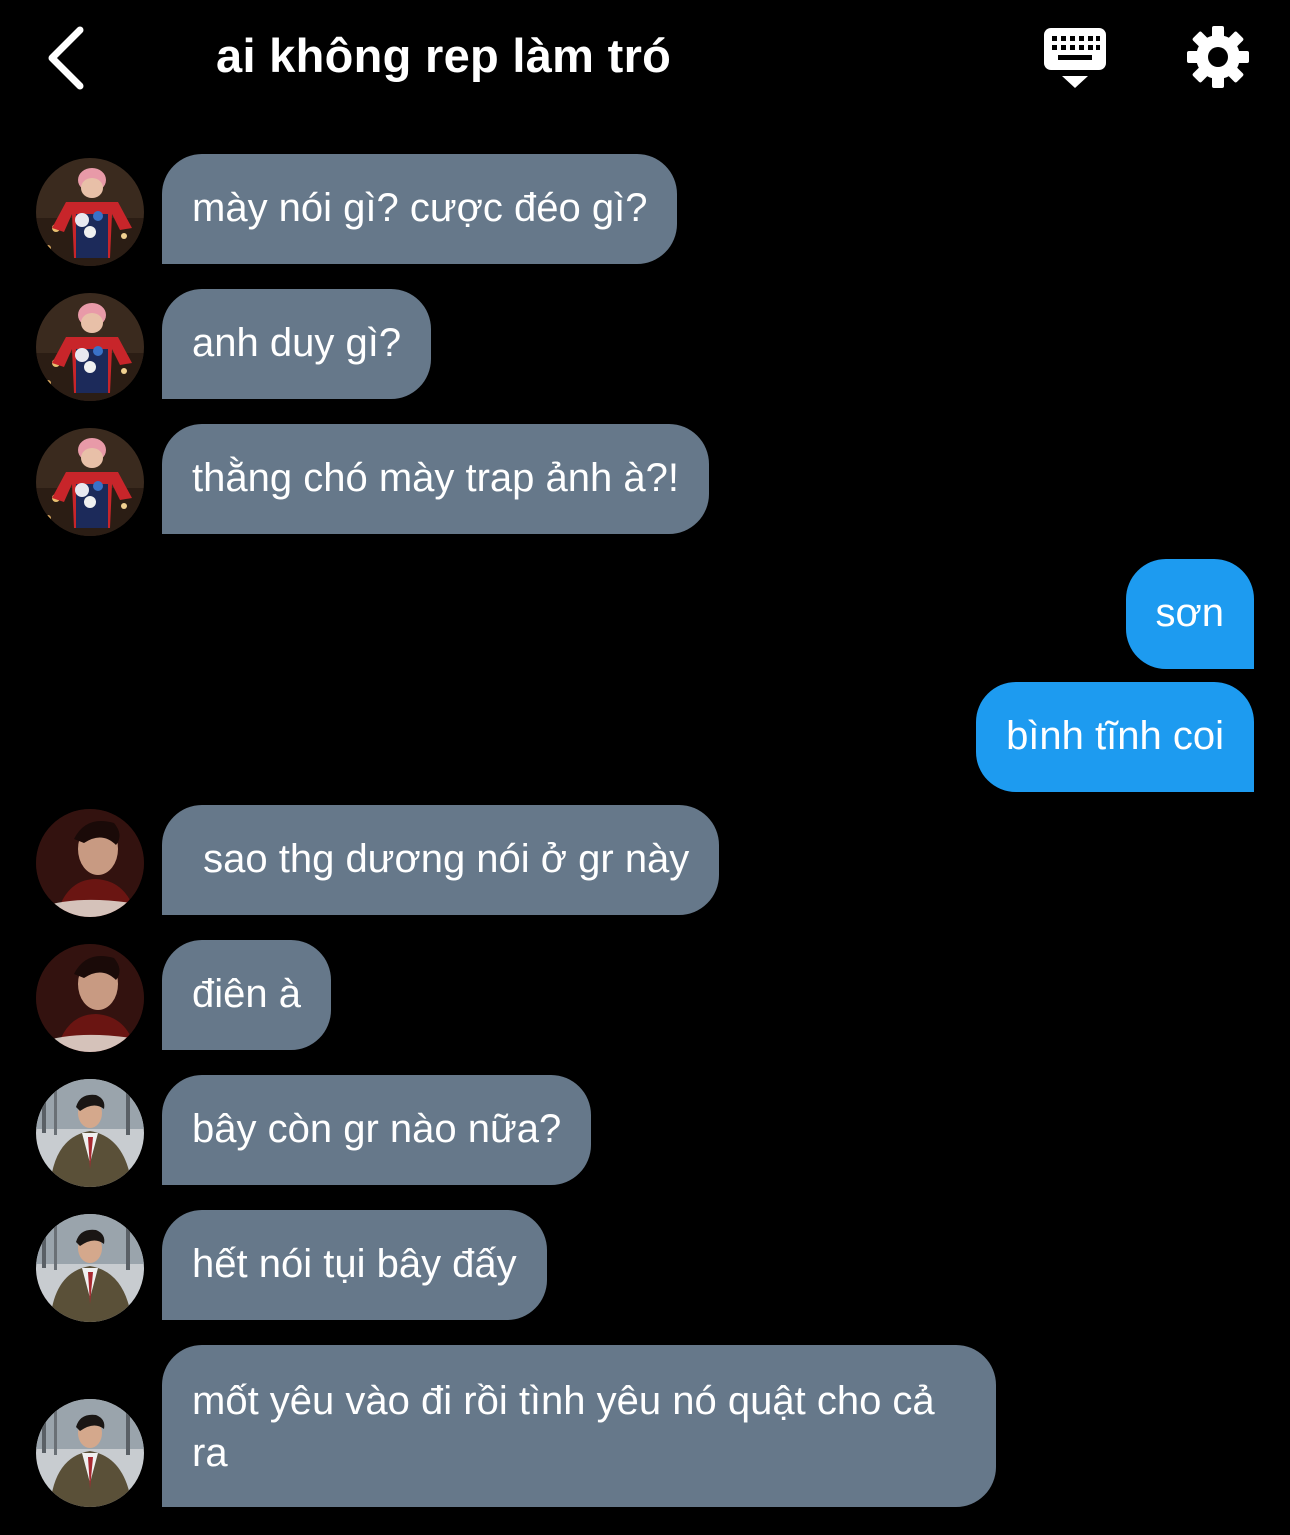 The width and height of the screenshot is (1290, 1535). I want to click on message-row: anh duy gì?, so click(645, 345).